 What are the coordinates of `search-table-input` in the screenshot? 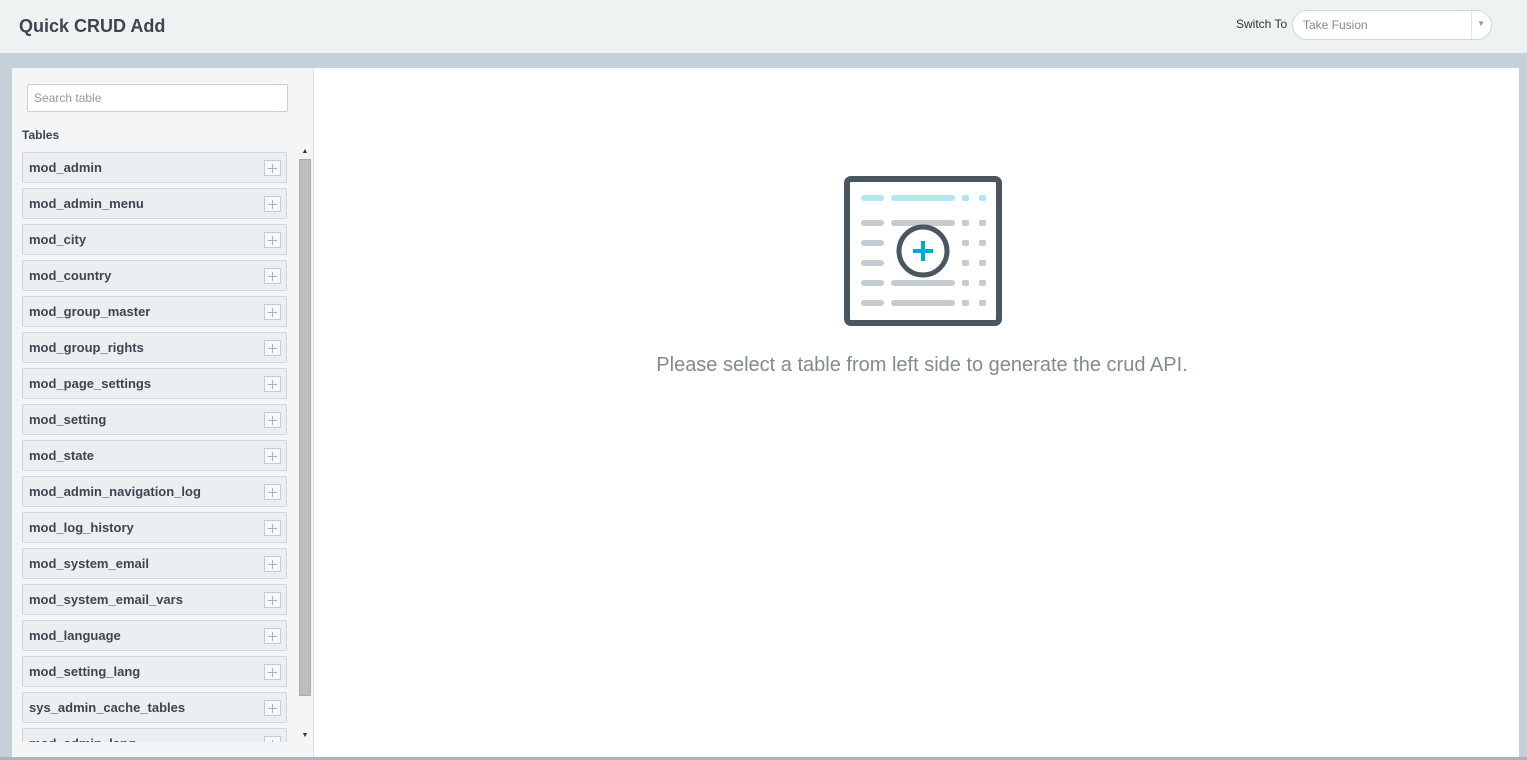 It's located at (157, 98).